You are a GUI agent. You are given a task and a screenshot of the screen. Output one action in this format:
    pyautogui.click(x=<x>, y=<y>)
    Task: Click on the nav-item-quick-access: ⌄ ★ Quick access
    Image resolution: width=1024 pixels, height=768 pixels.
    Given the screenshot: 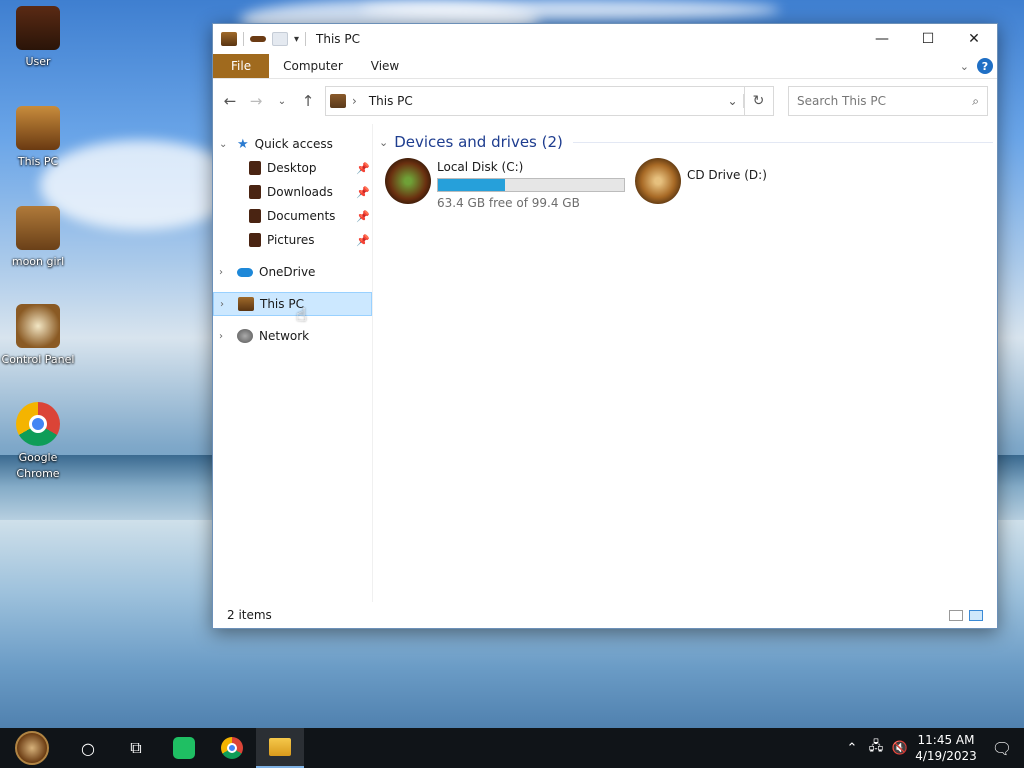 What is the action you would take?
    pyautogui.click(x=292, y=144)
    